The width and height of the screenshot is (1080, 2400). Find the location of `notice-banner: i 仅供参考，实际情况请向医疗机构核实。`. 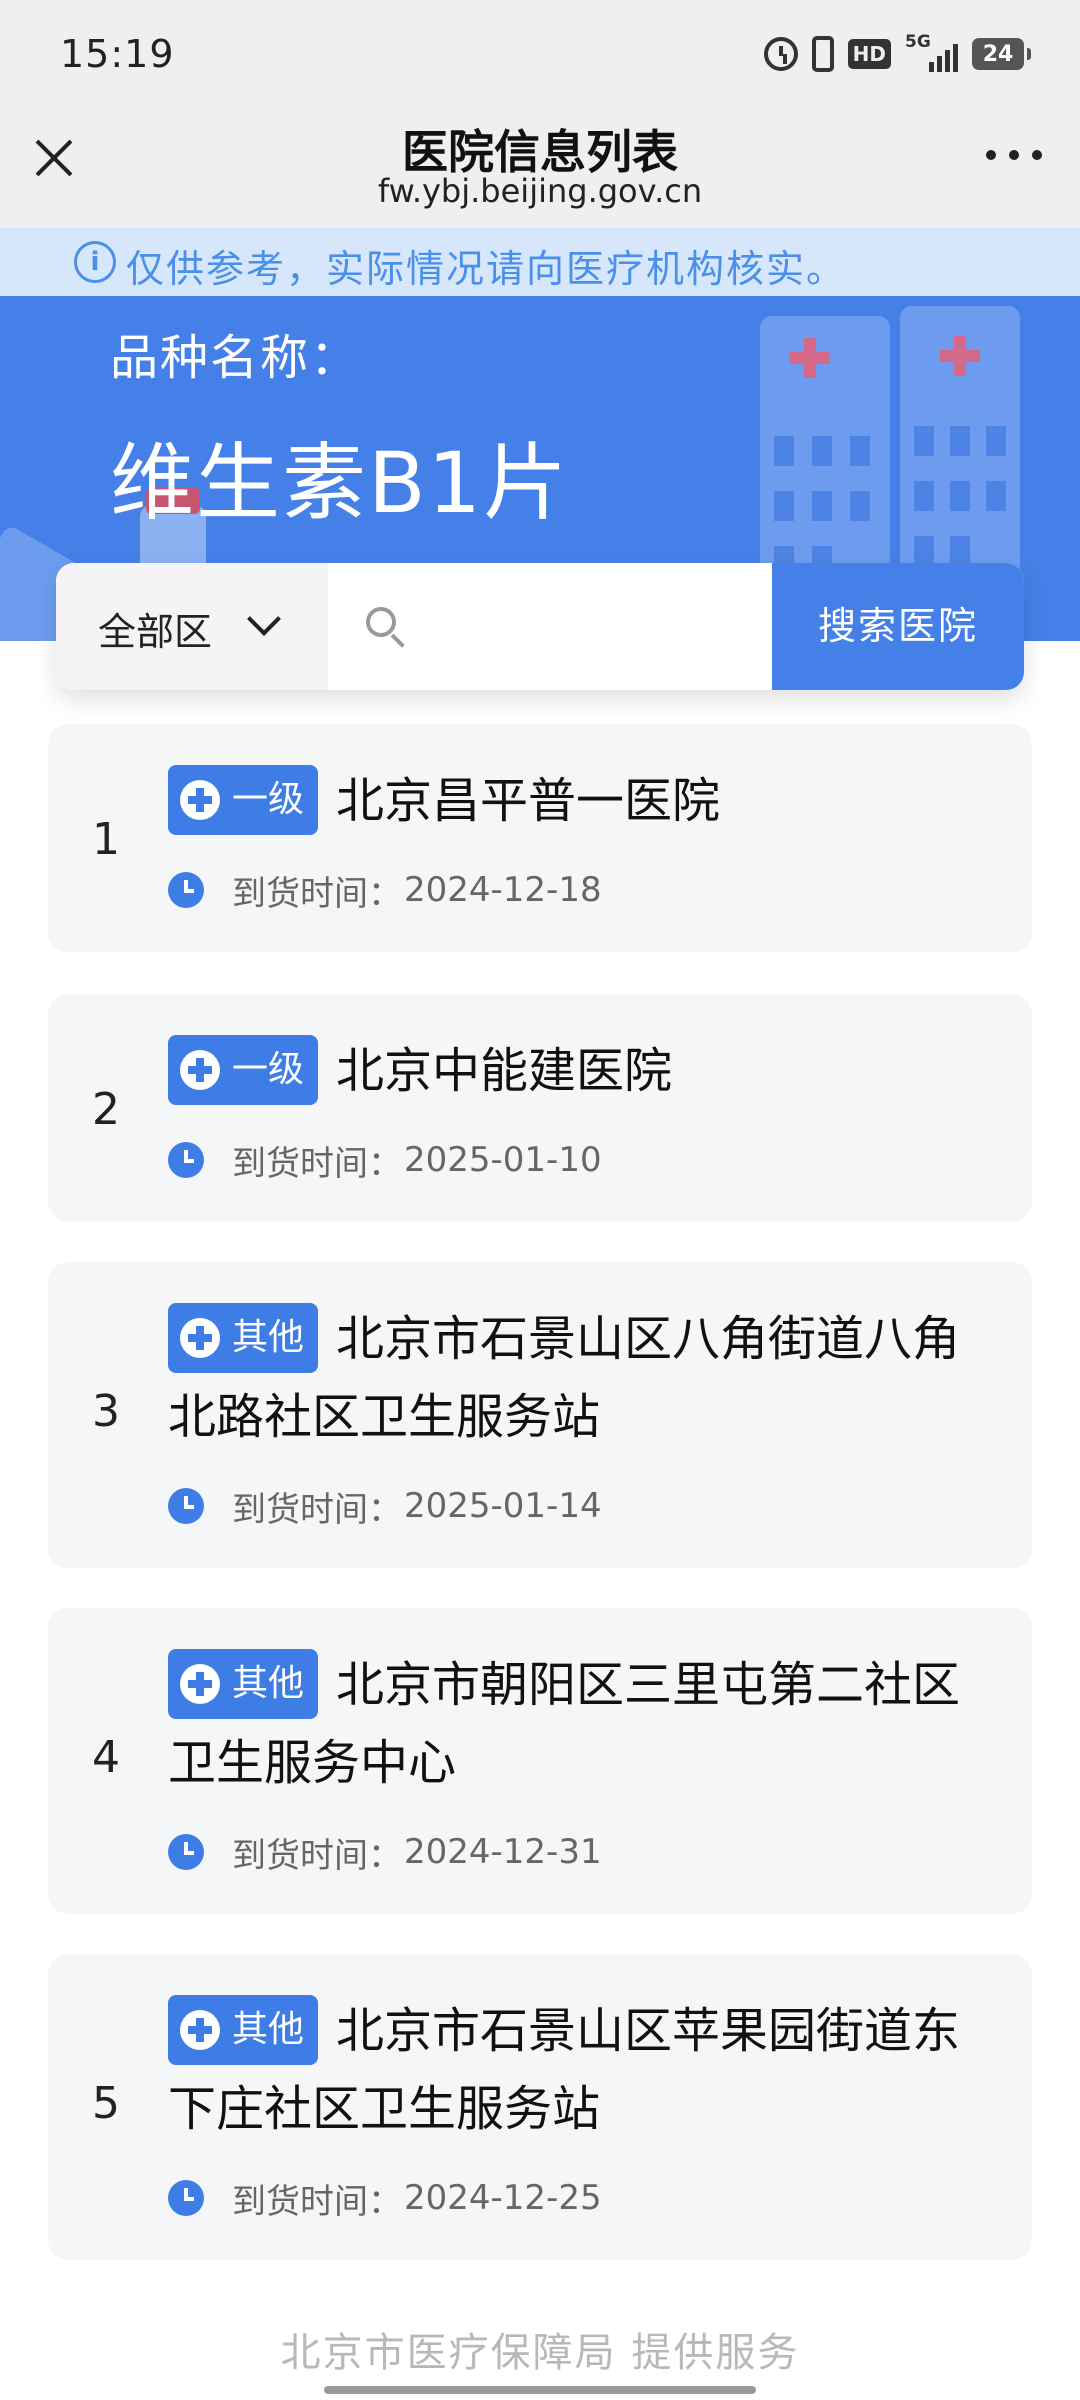

notice-banner: i 仅供参考，实际情况请向医疗机构核实。 is located at coordinates (540, 262).